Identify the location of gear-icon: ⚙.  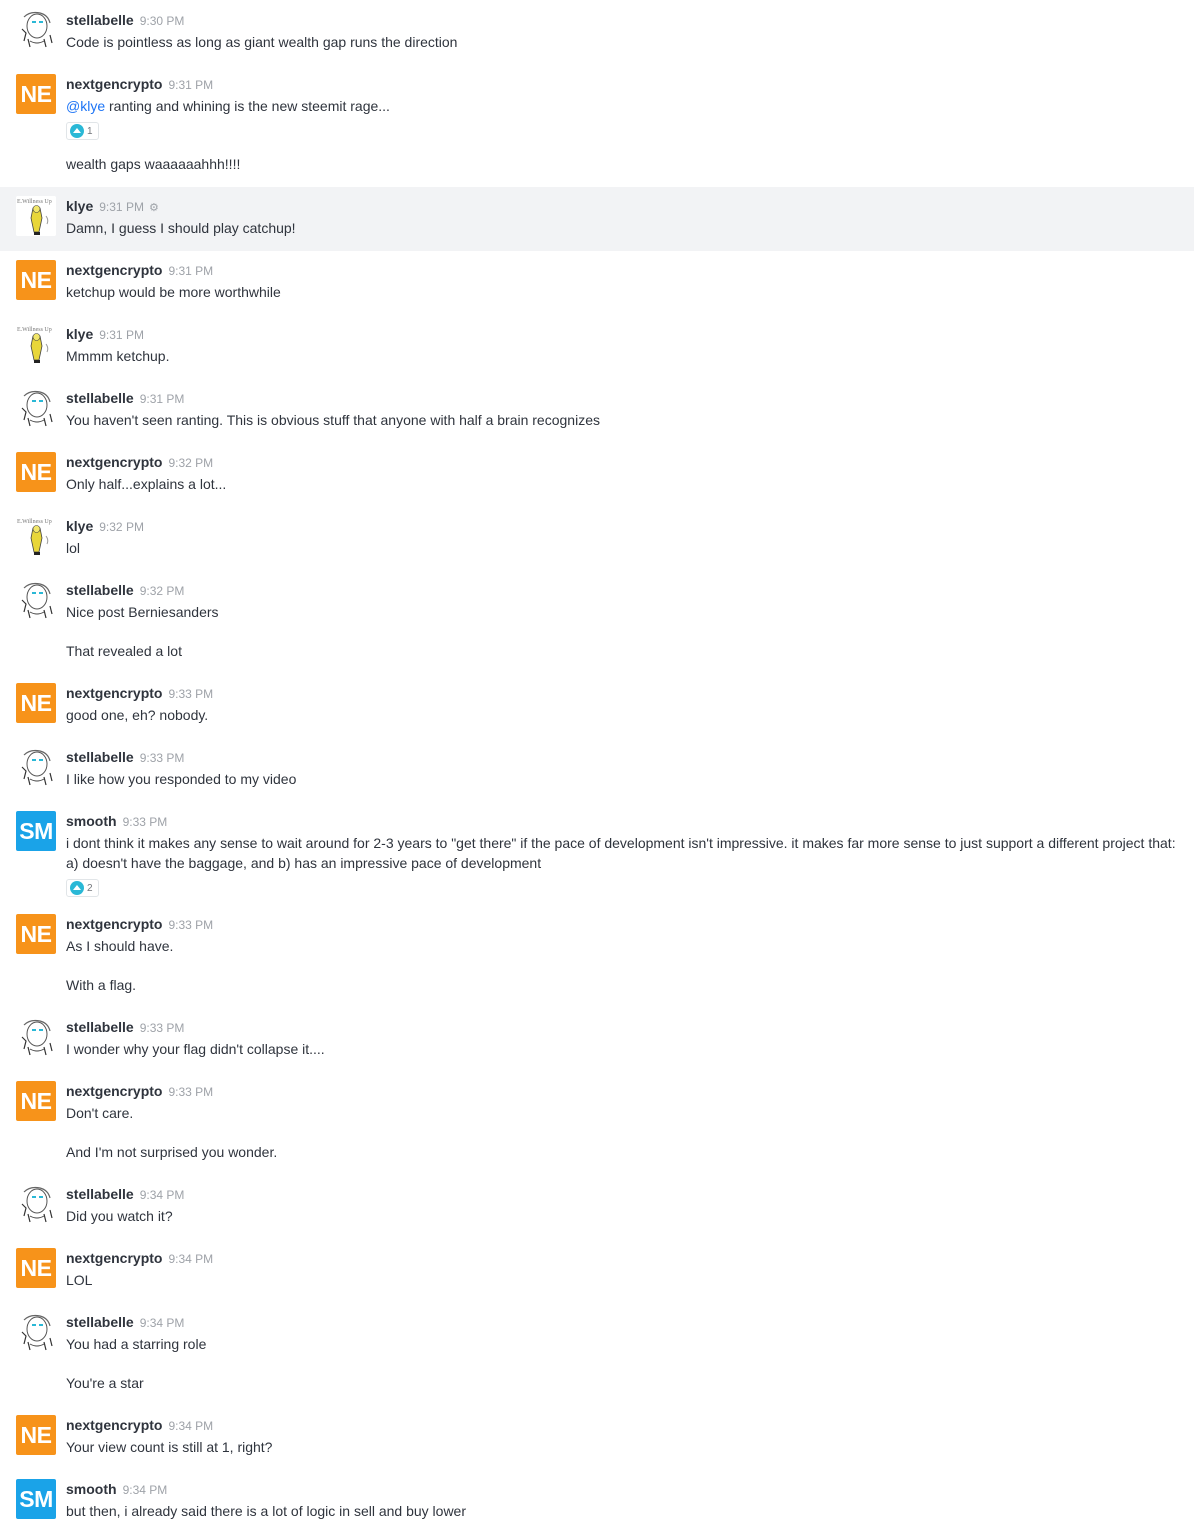
(154, 208).